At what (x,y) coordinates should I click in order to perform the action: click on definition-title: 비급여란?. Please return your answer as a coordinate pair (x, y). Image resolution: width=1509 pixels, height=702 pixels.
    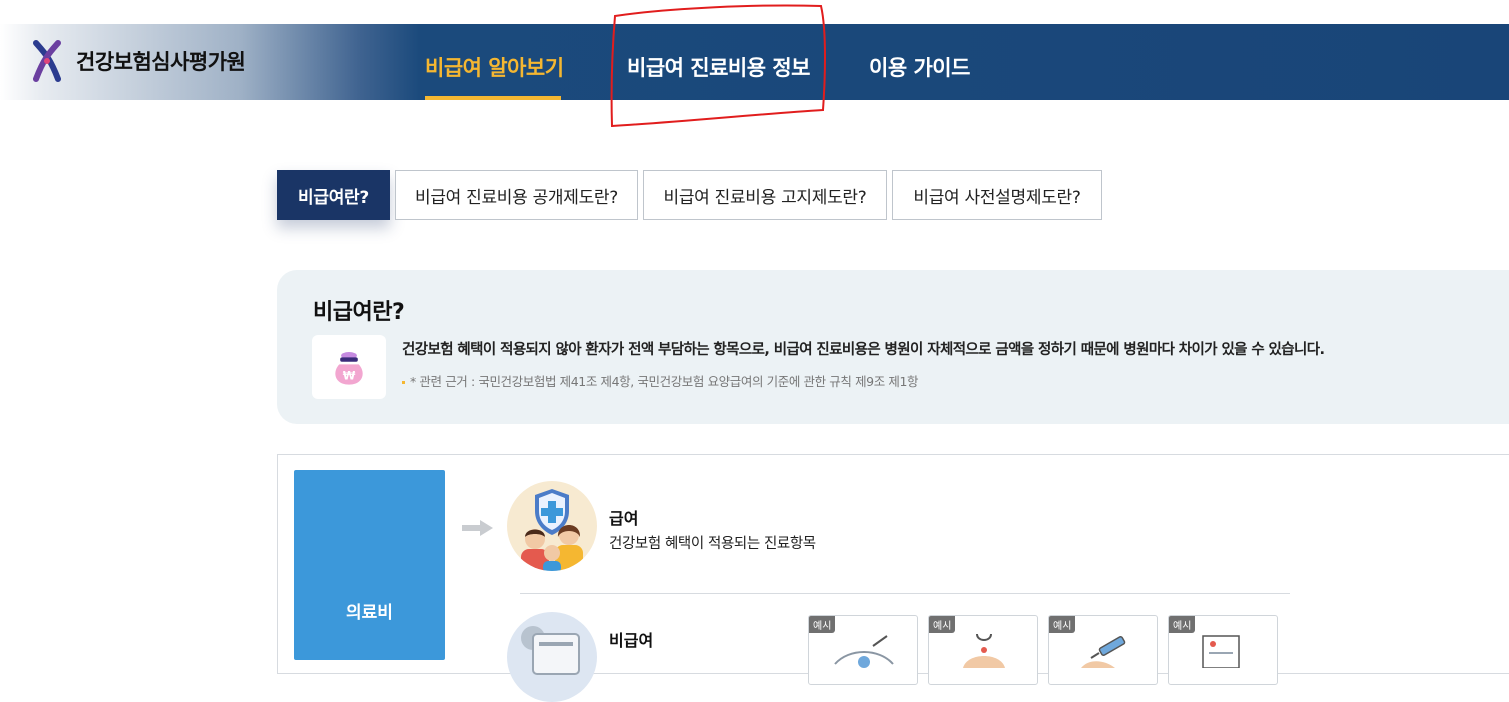
    Looking at the image, I should click on (359, 312).